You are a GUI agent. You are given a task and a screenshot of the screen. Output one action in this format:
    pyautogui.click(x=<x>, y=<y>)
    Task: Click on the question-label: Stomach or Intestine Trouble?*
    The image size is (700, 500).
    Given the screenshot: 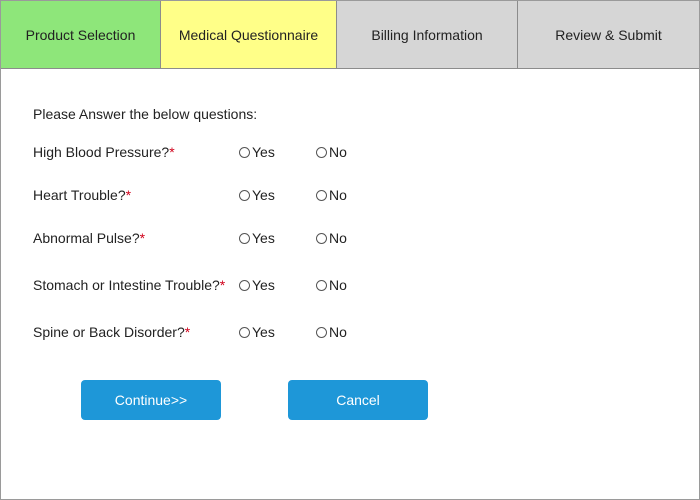 What is the action you would take?
    pyautogui.click(x=129, y=285)
    